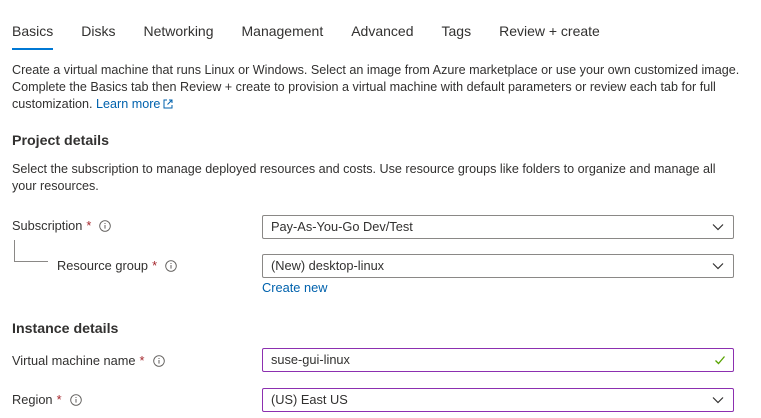 The image size is (761, 418). What do you see at coordinates (498, 360) in the screenshot?
I see `vm-name-input: suse-gui-linux` at bounding box center [498, 360].